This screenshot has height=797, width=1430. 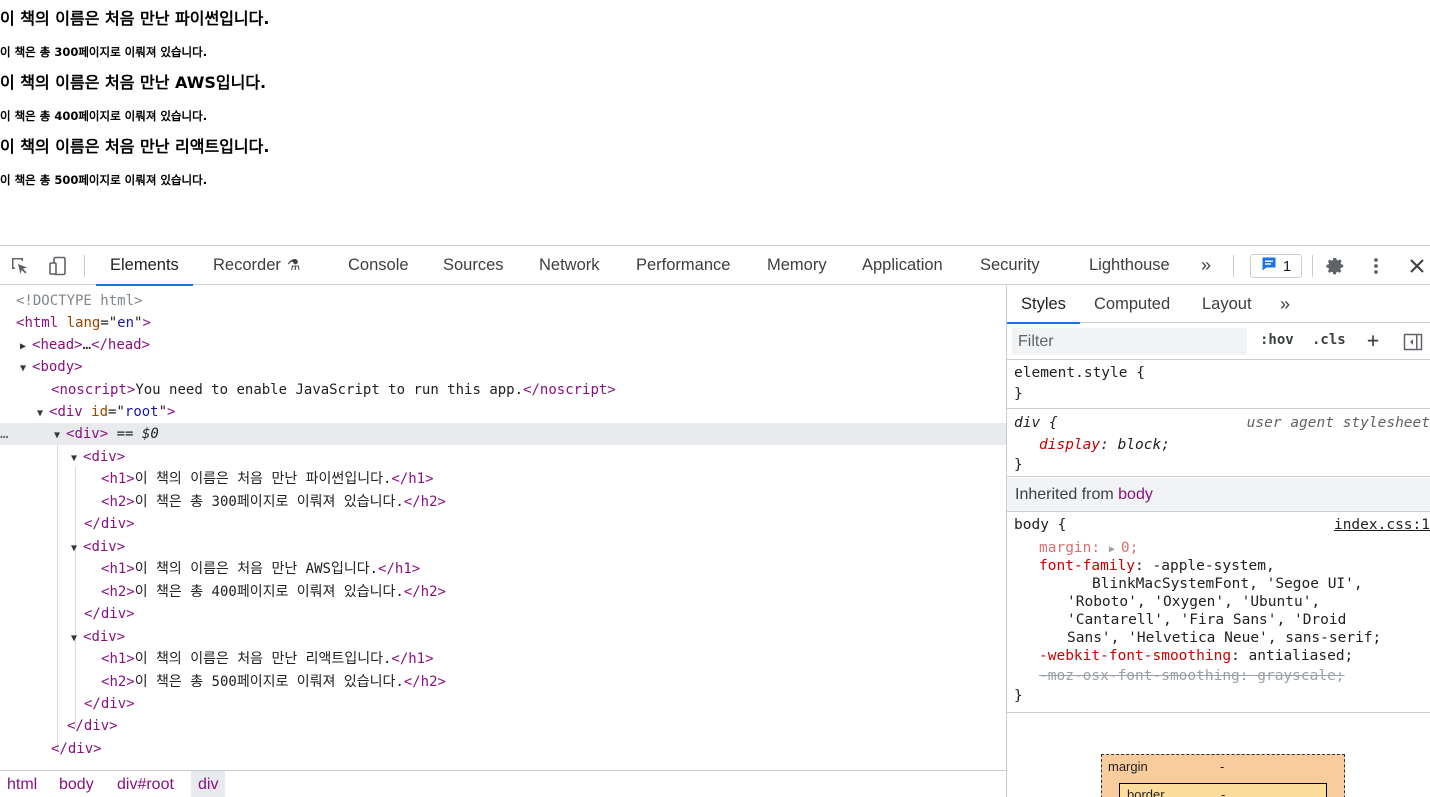 What do you see at coordinates (503, 479) in the screenshot?
I see `dom-line-h1: <h1>이 책의 이름은 처음 만난 파이썬입니다.</h1>` at bounding box center [503, 479].